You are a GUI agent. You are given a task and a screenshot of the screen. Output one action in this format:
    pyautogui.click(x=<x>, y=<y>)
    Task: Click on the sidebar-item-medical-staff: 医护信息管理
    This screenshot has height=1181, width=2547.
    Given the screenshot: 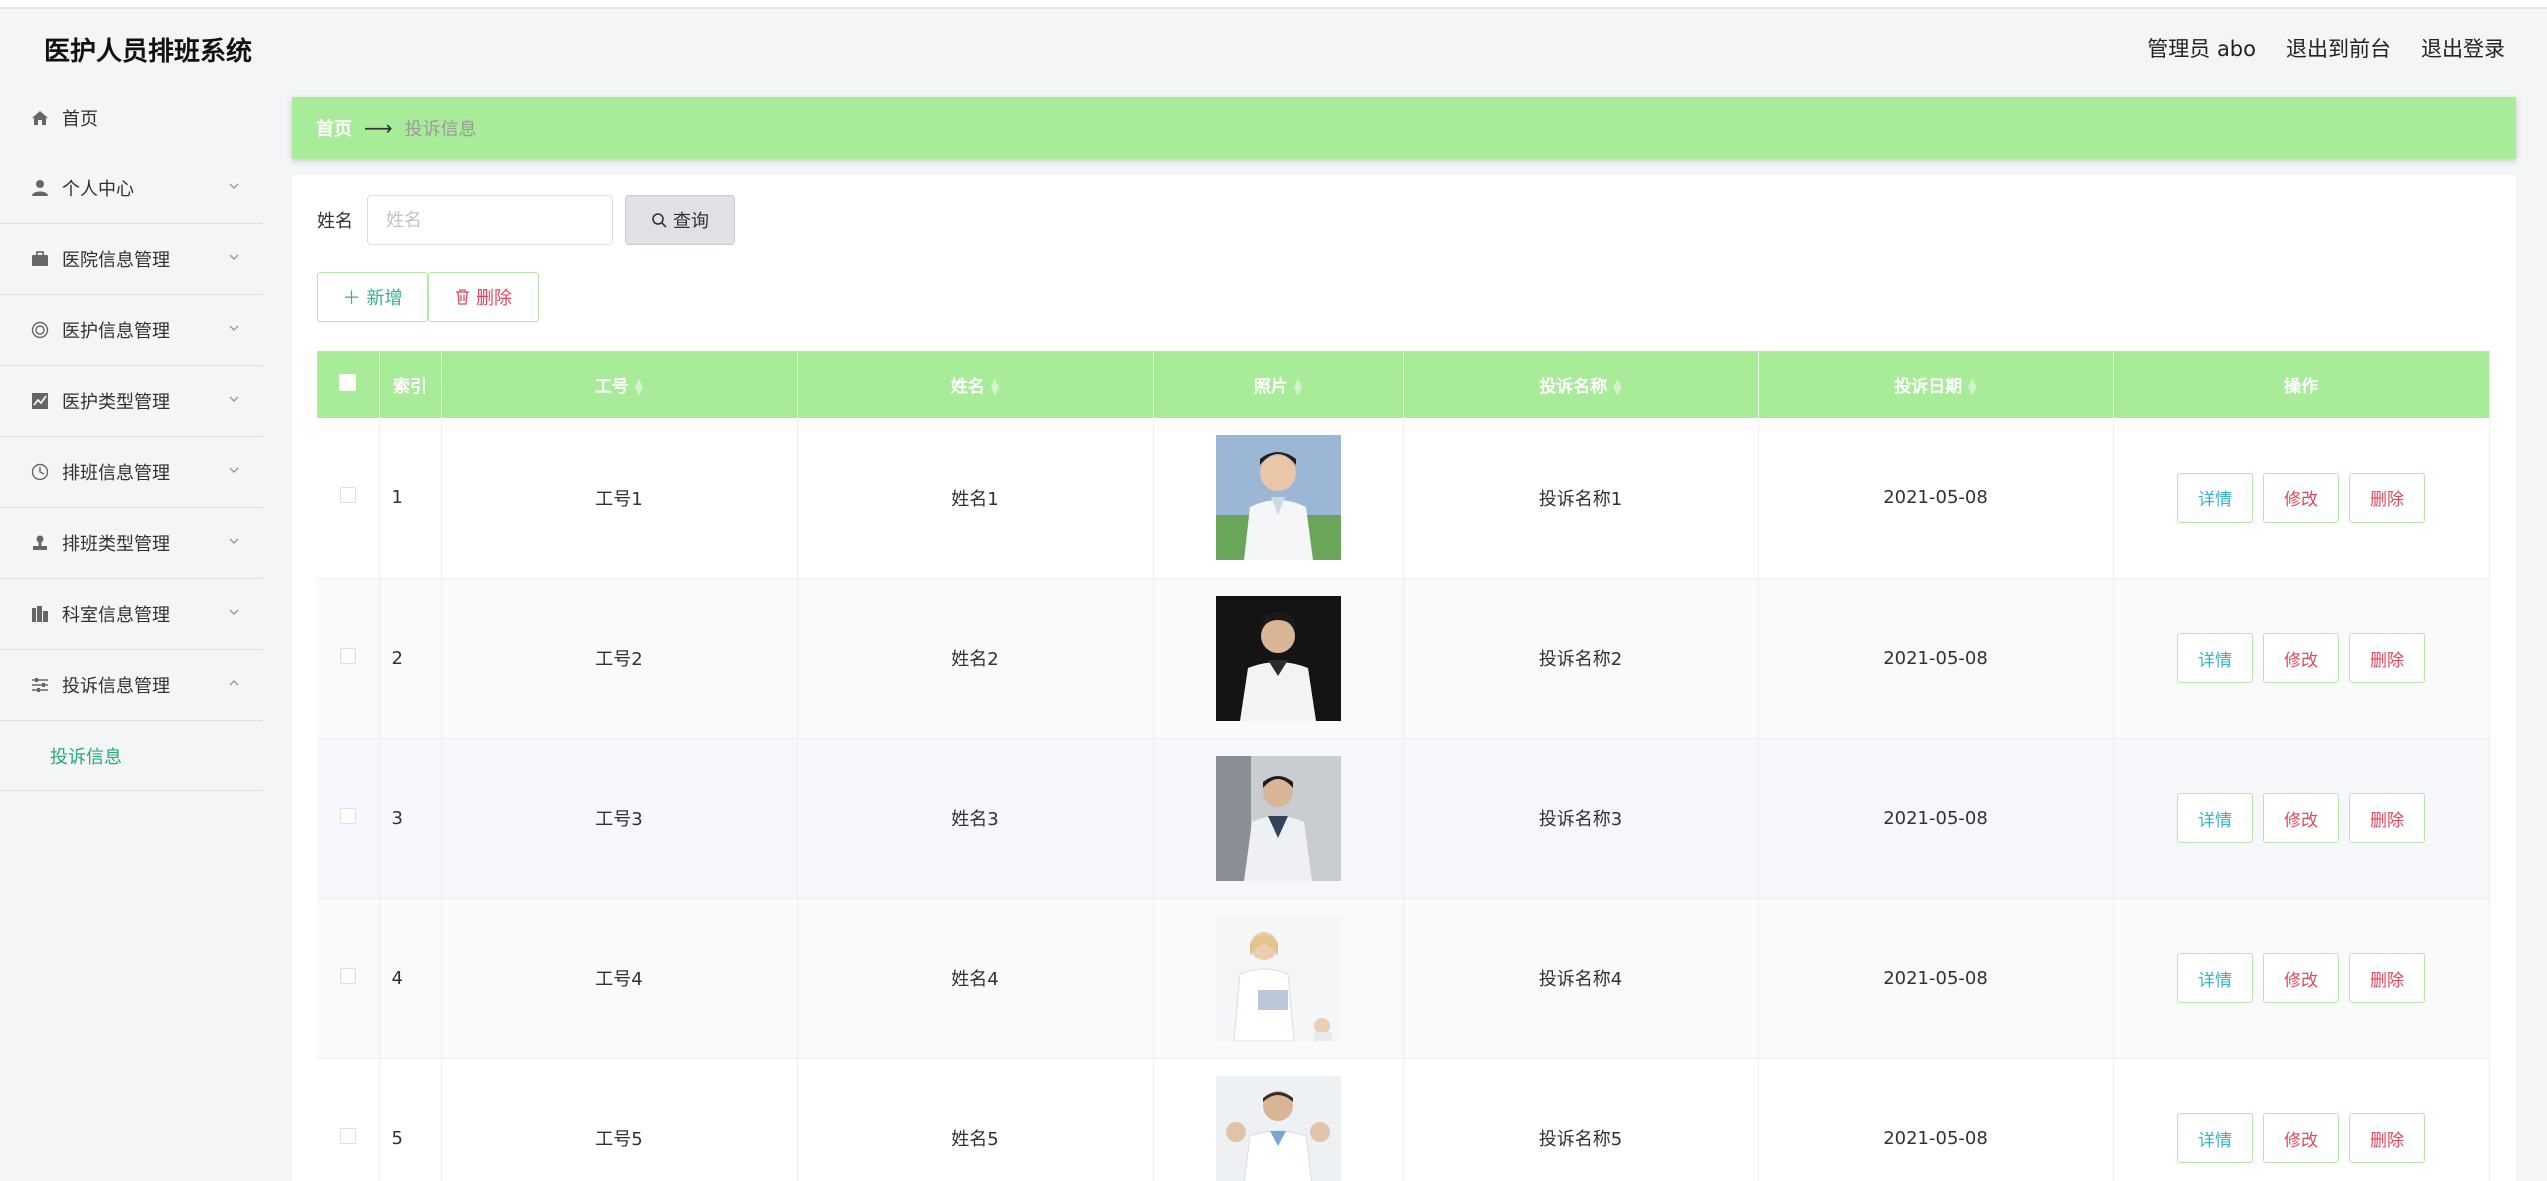 What is the action you would take?
    pyautogui.click(x=131, y=330)
    